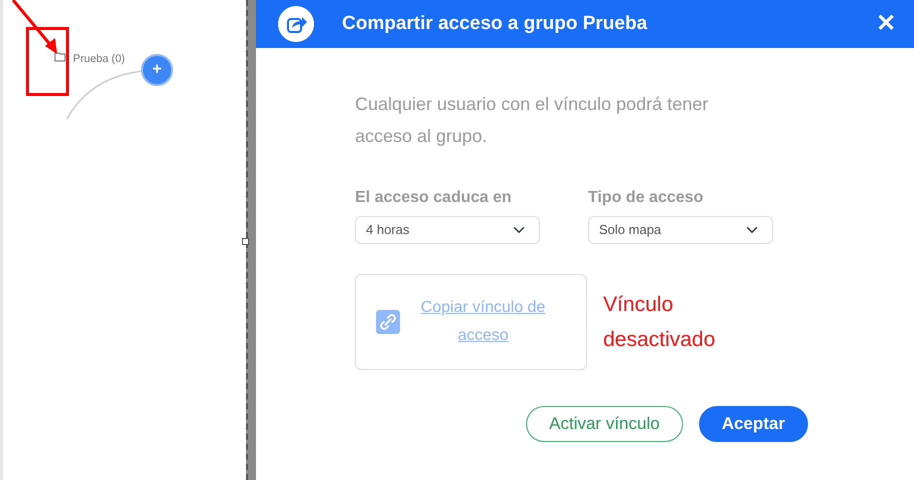  Describe the element at coordinates (886, 24) in the screenshot. I see `close-button: ✕` at that location.